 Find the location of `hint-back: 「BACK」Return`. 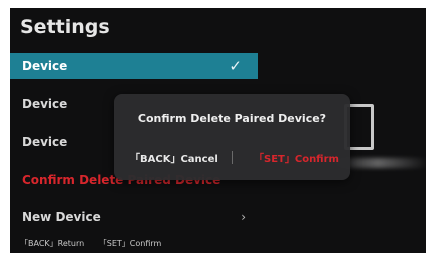

hint-back: 「BACK」Return is located at coordinates (52, 243).